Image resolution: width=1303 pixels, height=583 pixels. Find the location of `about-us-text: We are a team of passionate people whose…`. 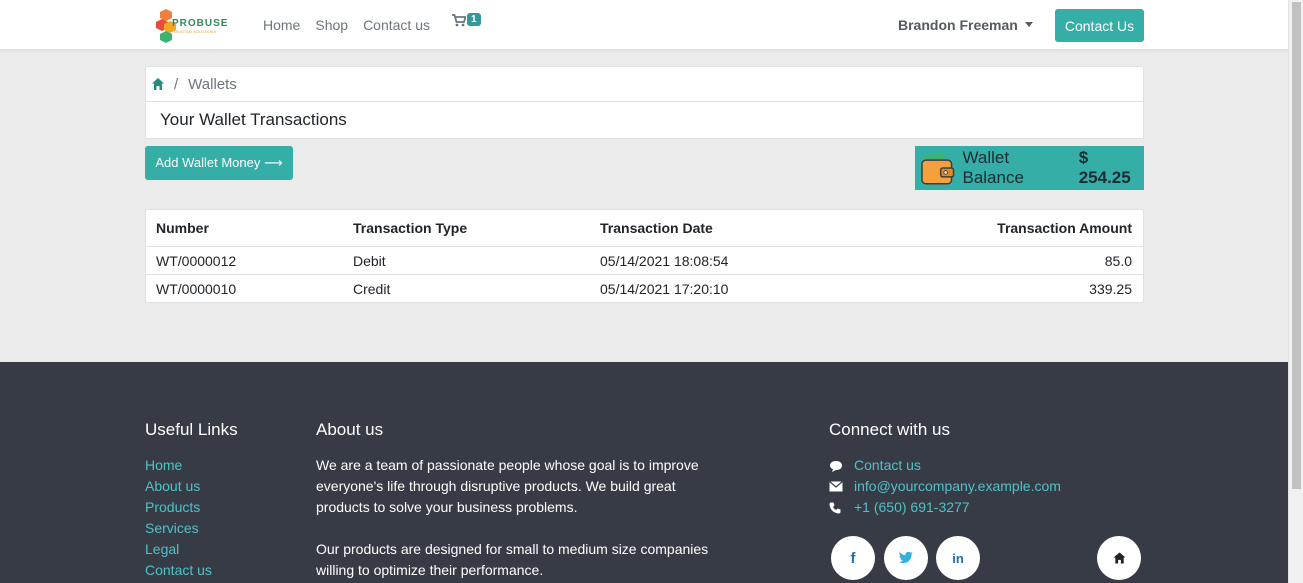

about-us-text: We are a team of passionate people whose… is located at coordinates (516, 518).